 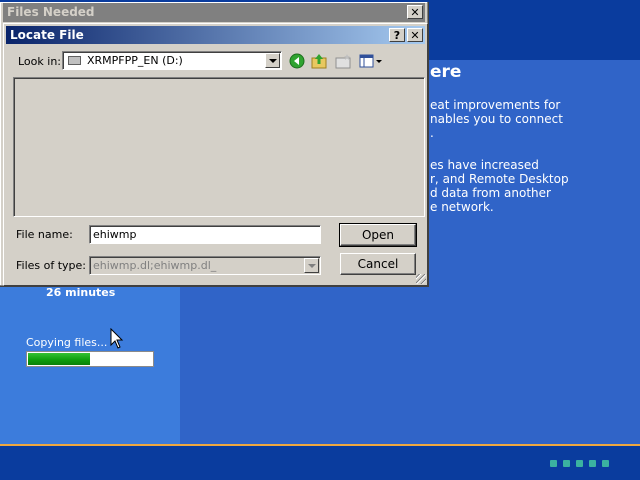 I want to click on cancel-button: Cancel, so click(x=378, y=264).